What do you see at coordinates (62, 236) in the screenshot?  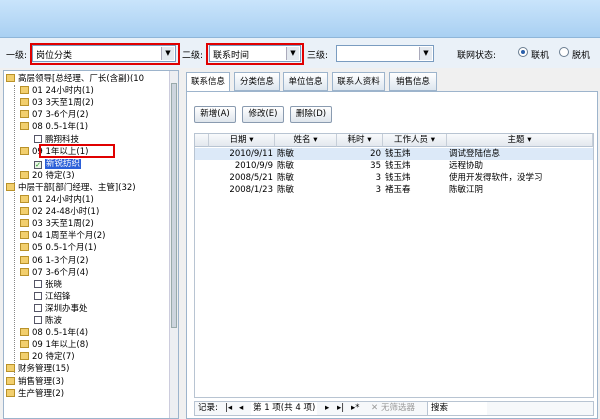 I see `tree-folder-node: 04 1周至半个月(2)` at bounding box center [62, 236].